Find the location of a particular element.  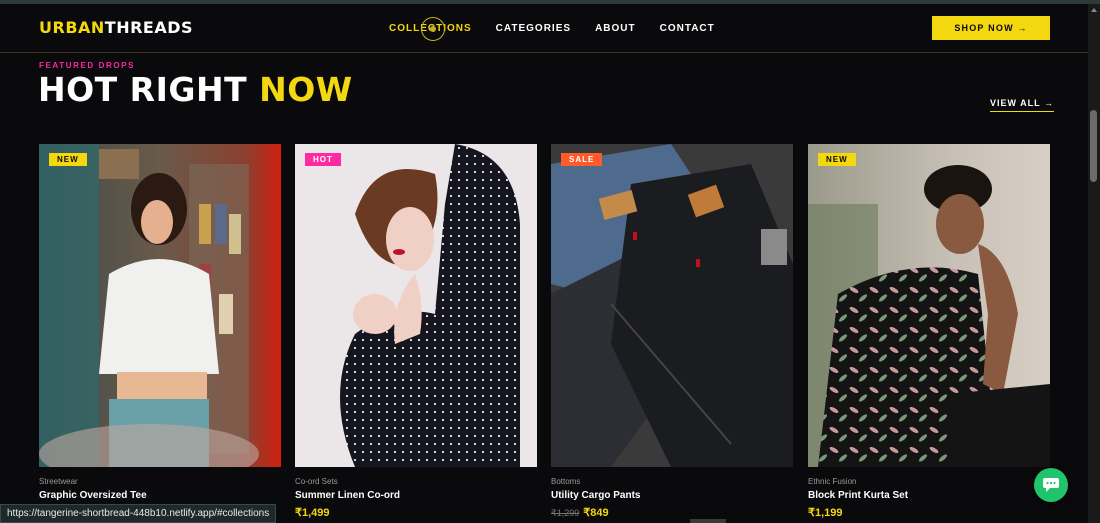

shop-now-button: SHOP NOW → is located at coordinates (991, 28).